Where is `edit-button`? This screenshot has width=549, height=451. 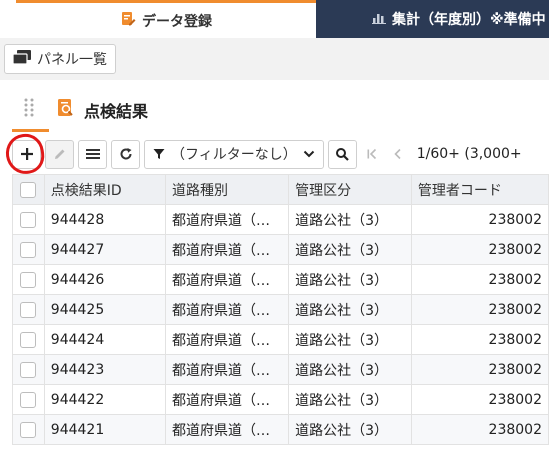 edit-button is located at coordinates (59, 154).